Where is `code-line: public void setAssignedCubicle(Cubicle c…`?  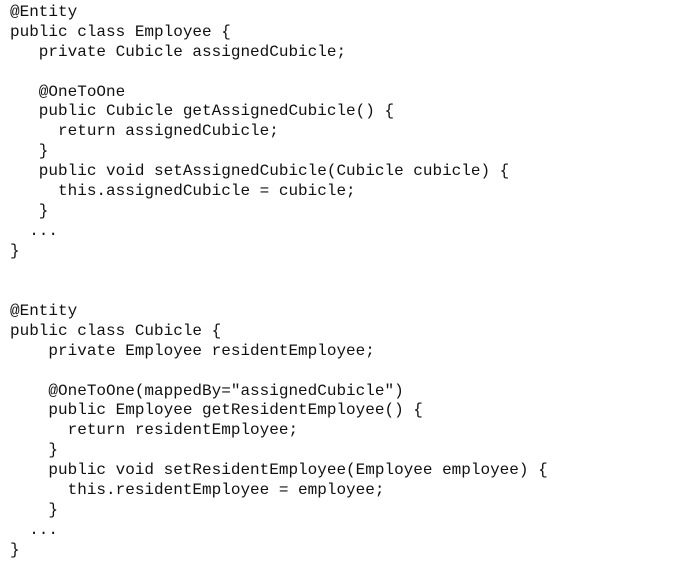 code-line: public void setAssignedCubicle(Cubicle c… is located at coordinates (260, 171).